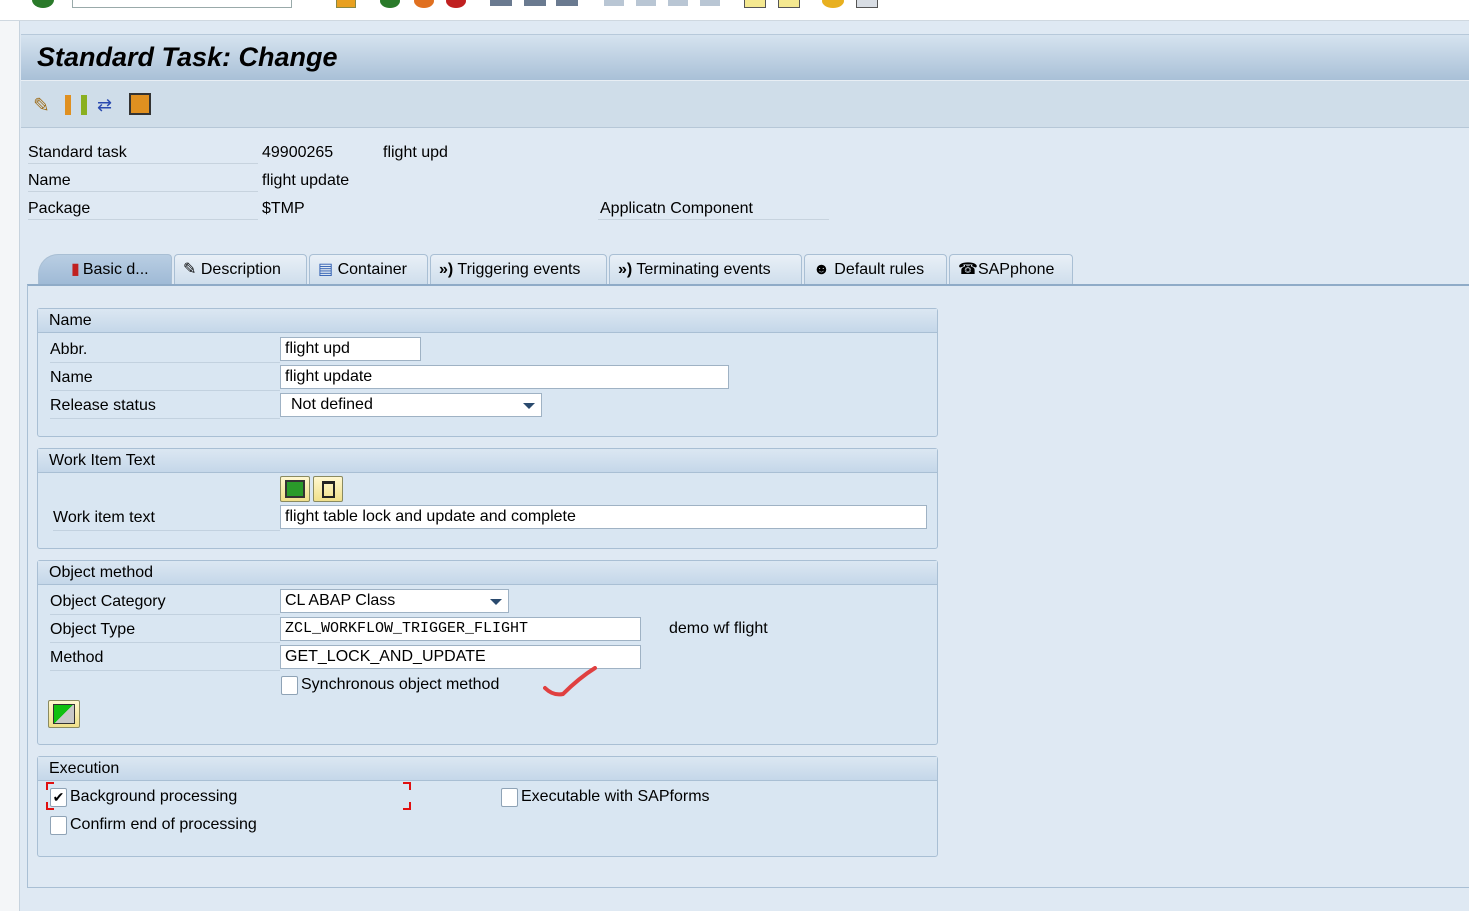 This screenshot has width=1469, height=911. I want to click on description-icon: ✎, so click(190, 269).